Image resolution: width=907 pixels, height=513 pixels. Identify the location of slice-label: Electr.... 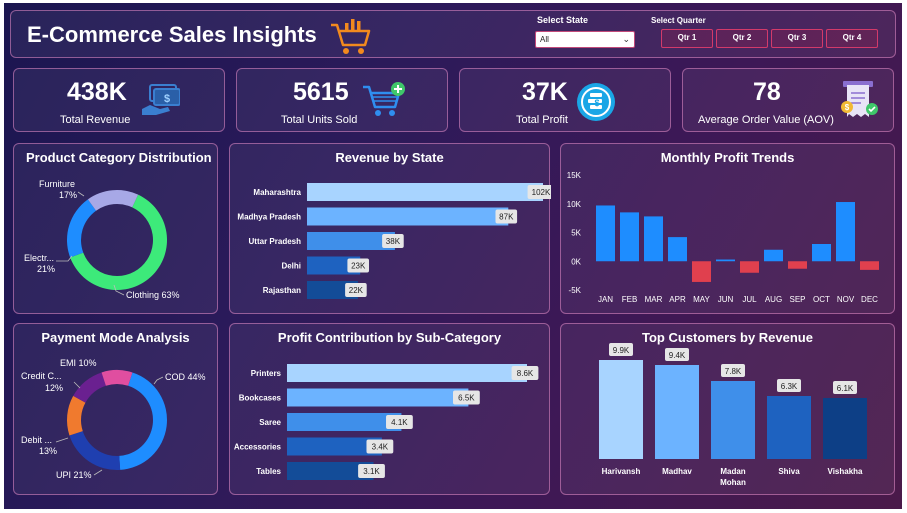
(39, 258).